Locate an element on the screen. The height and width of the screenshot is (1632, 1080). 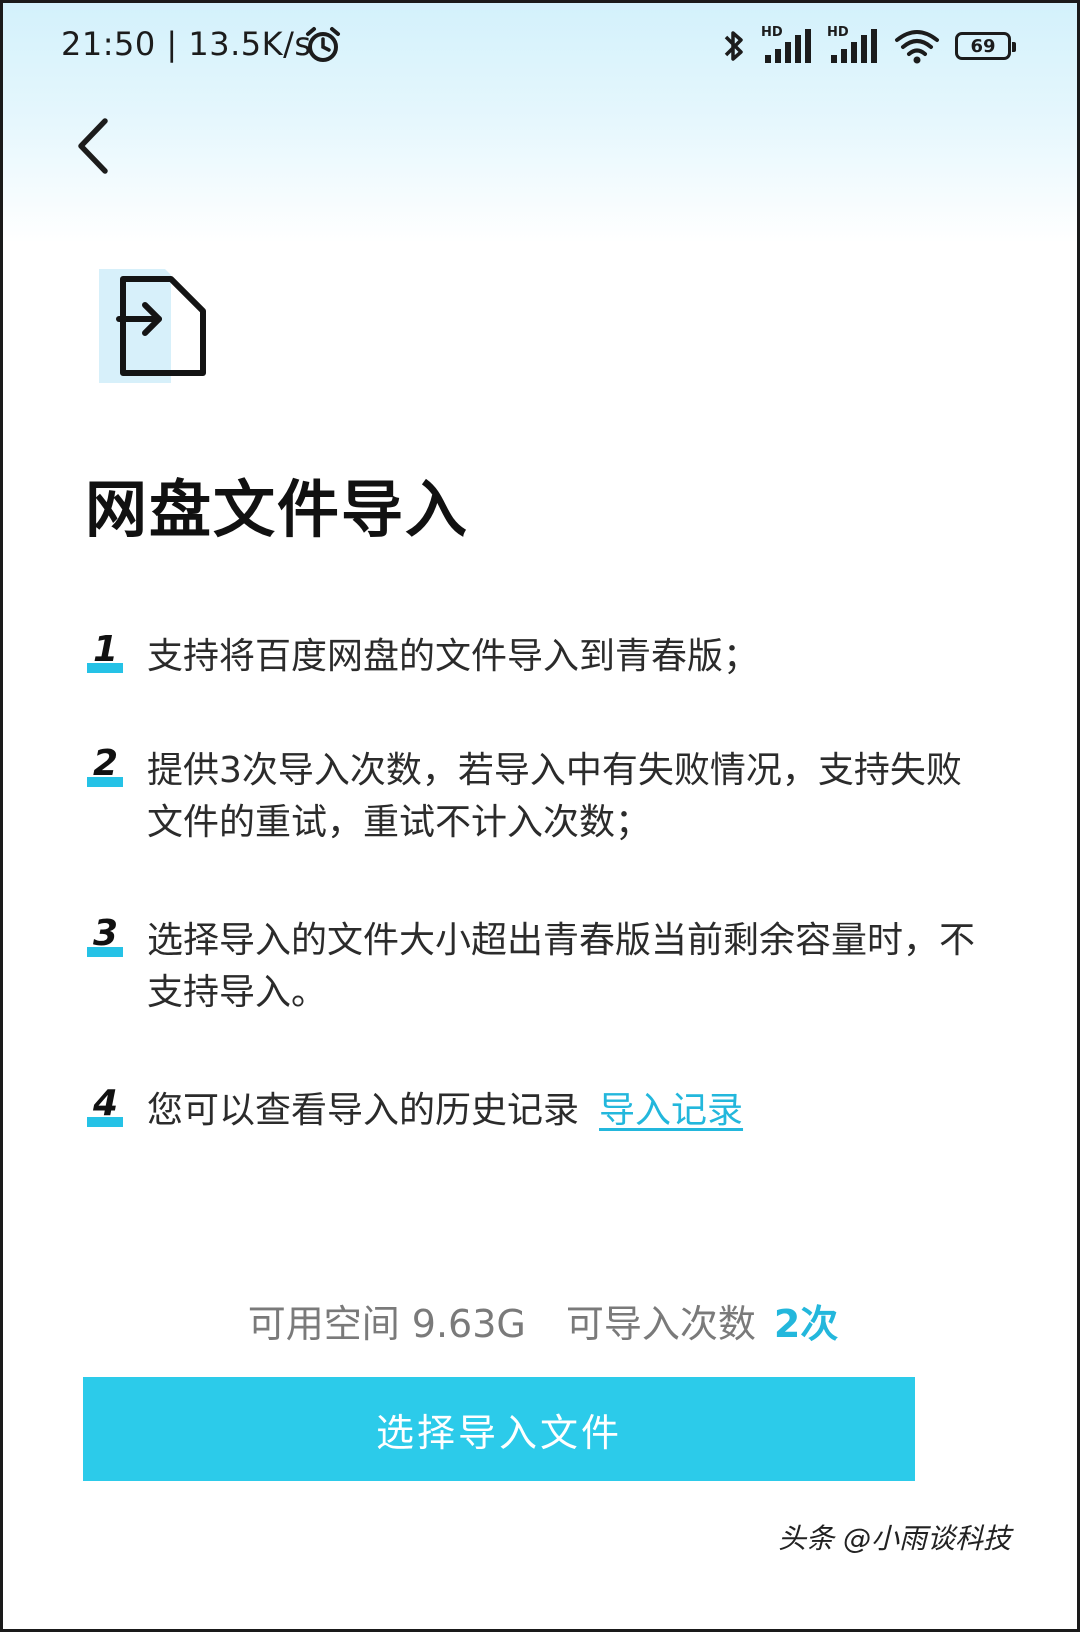
status-bar: 21:50 | 13.5K/s HD HD 69 is located at coordinates (540, 48).